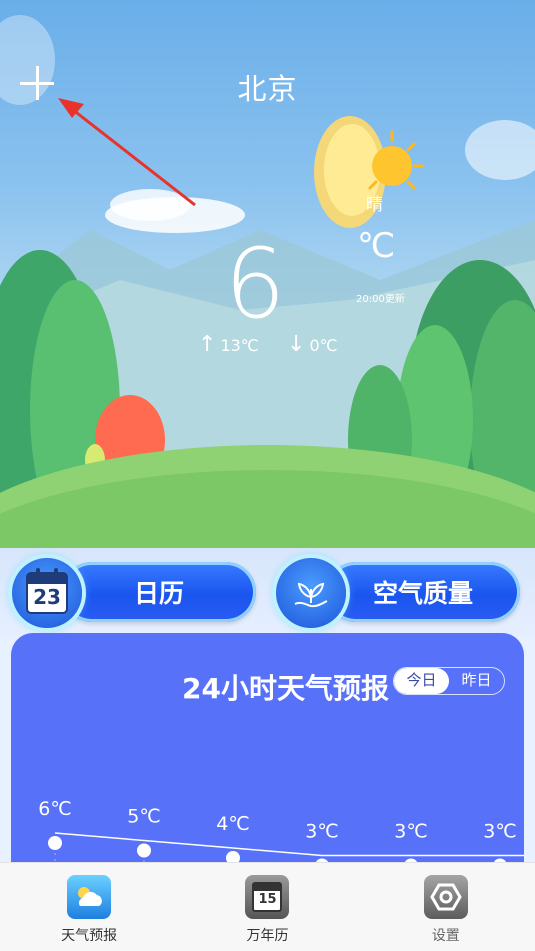 The width and height of the screenshot is (535, 951). I want to click on calendar-button: 日历 23, so click(134, 593).